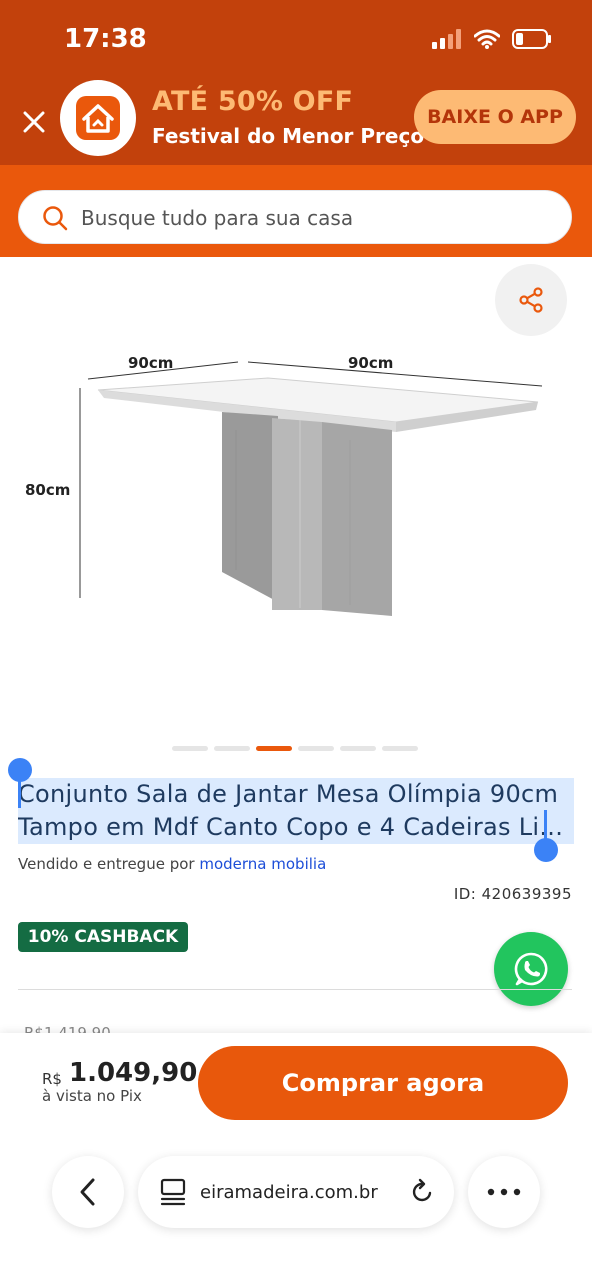 The image size is (592, 1280). I want to click on share-button, so click(531, 300).